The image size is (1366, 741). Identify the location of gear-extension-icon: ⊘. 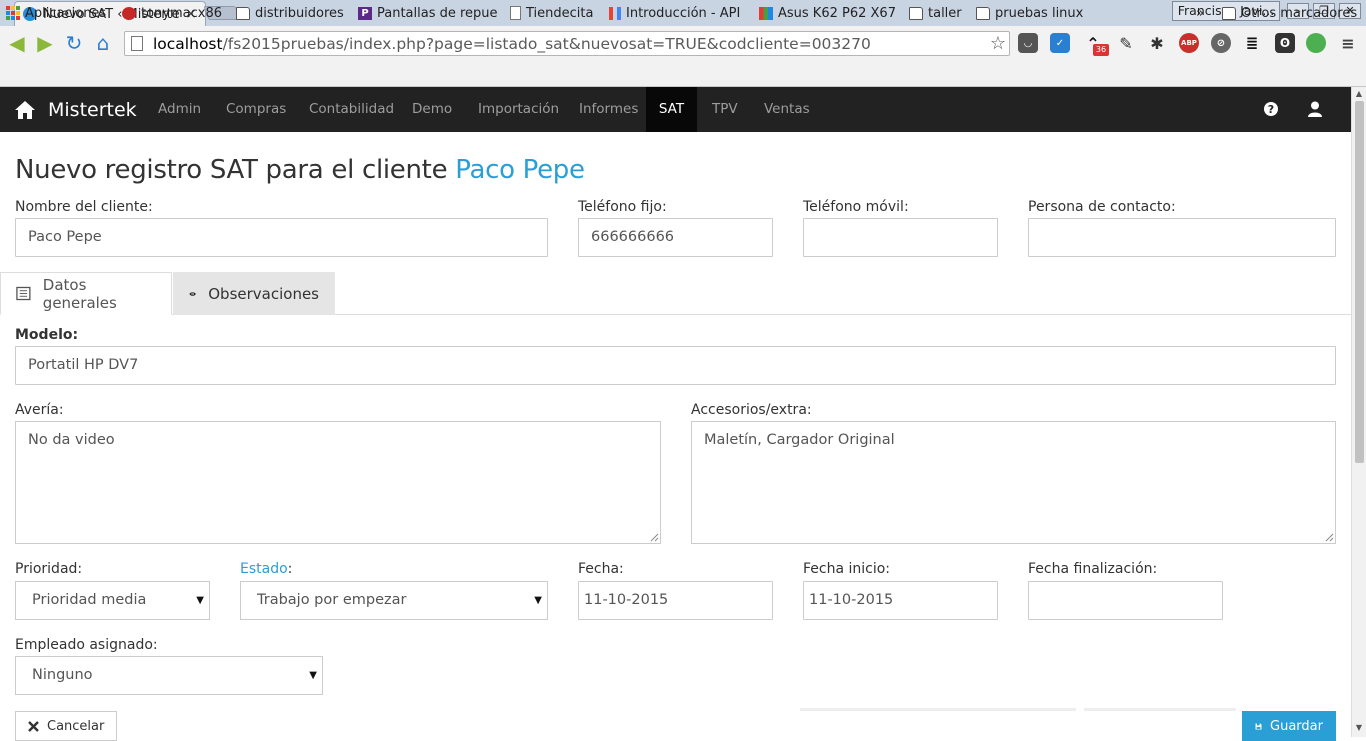
(1221, 43).